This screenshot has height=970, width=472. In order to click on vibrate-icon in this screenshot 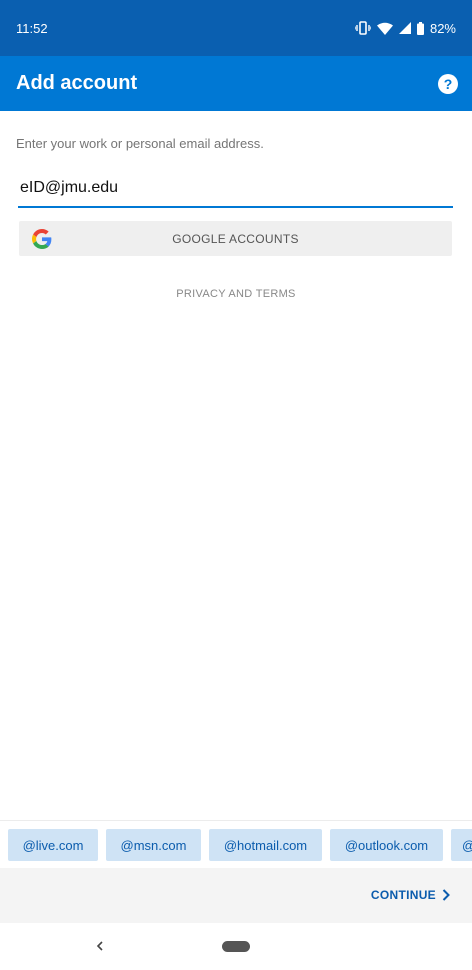, I will do `click(362, 28)`.